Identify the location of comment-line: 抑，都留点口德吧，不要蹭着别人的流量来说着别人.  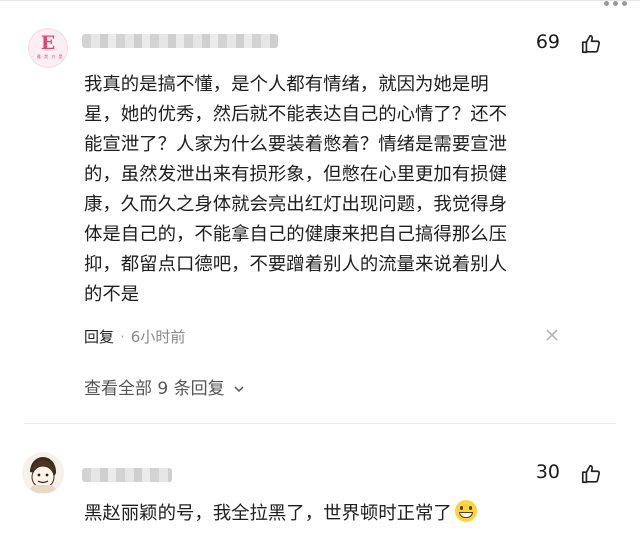
(295, 264).